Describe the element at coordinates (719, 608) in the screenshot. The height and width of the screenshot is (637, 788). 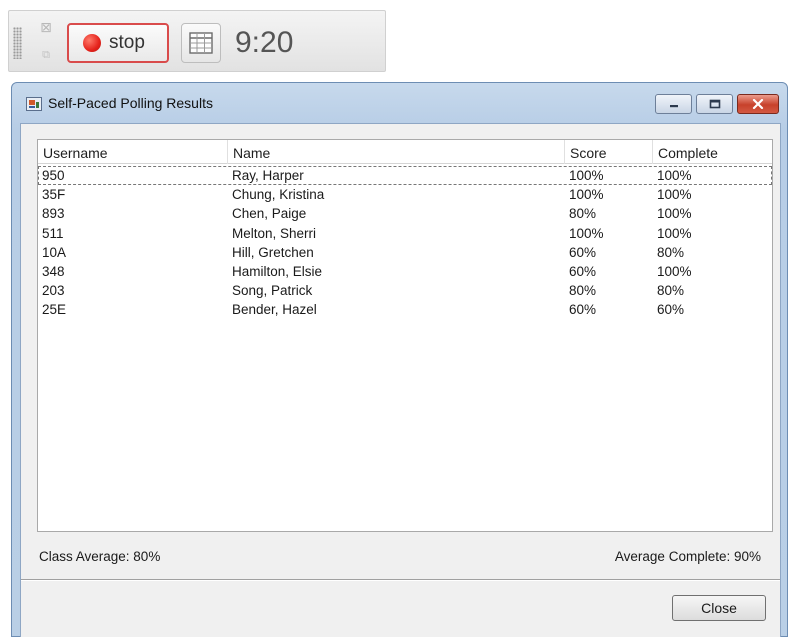
I see `close-button: Close` at that location.